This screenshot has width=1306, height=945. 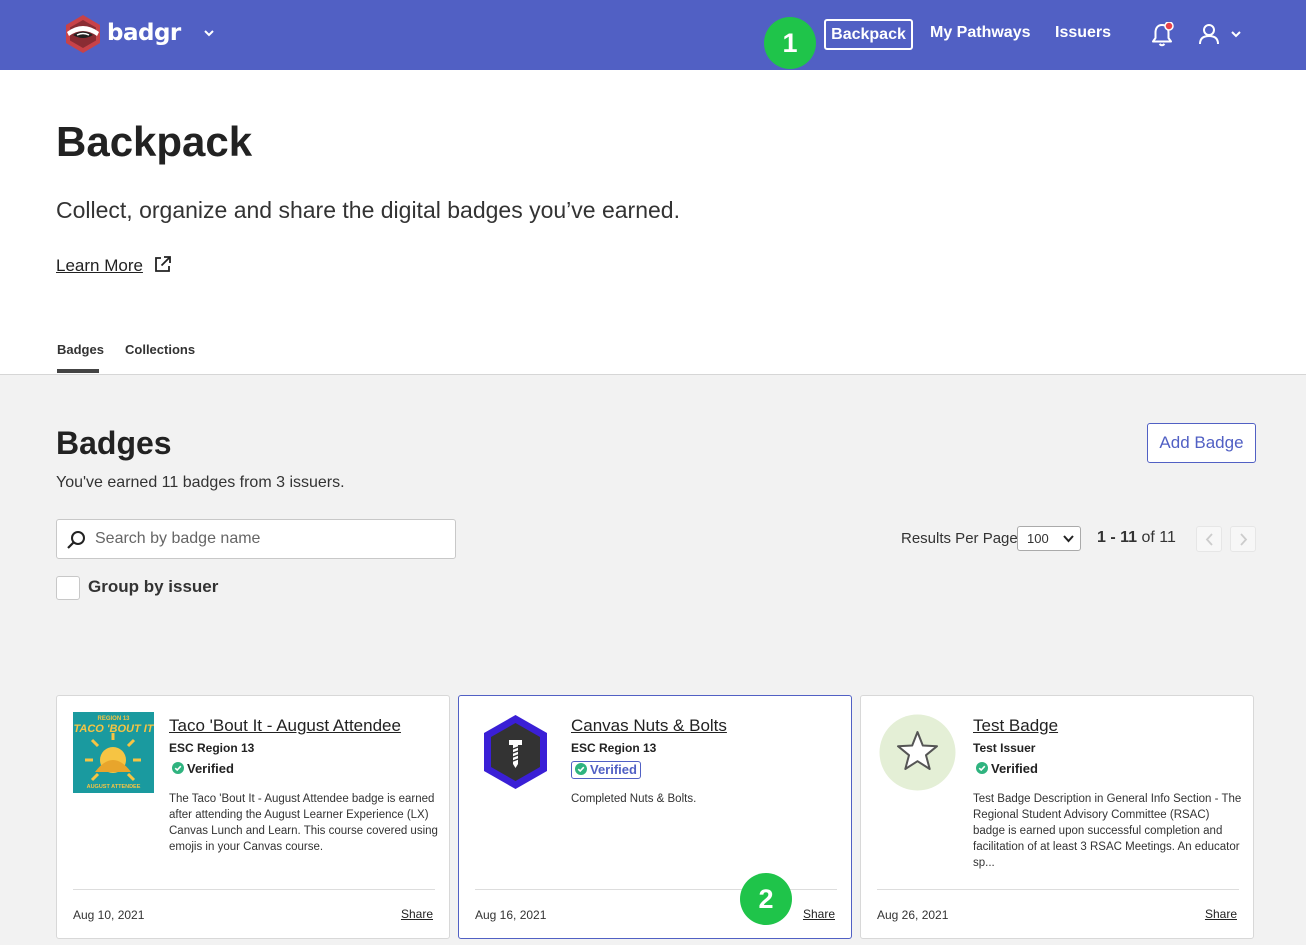 I want to click on badge-date: Aug 10, 2021, so click(x=109, y=915).